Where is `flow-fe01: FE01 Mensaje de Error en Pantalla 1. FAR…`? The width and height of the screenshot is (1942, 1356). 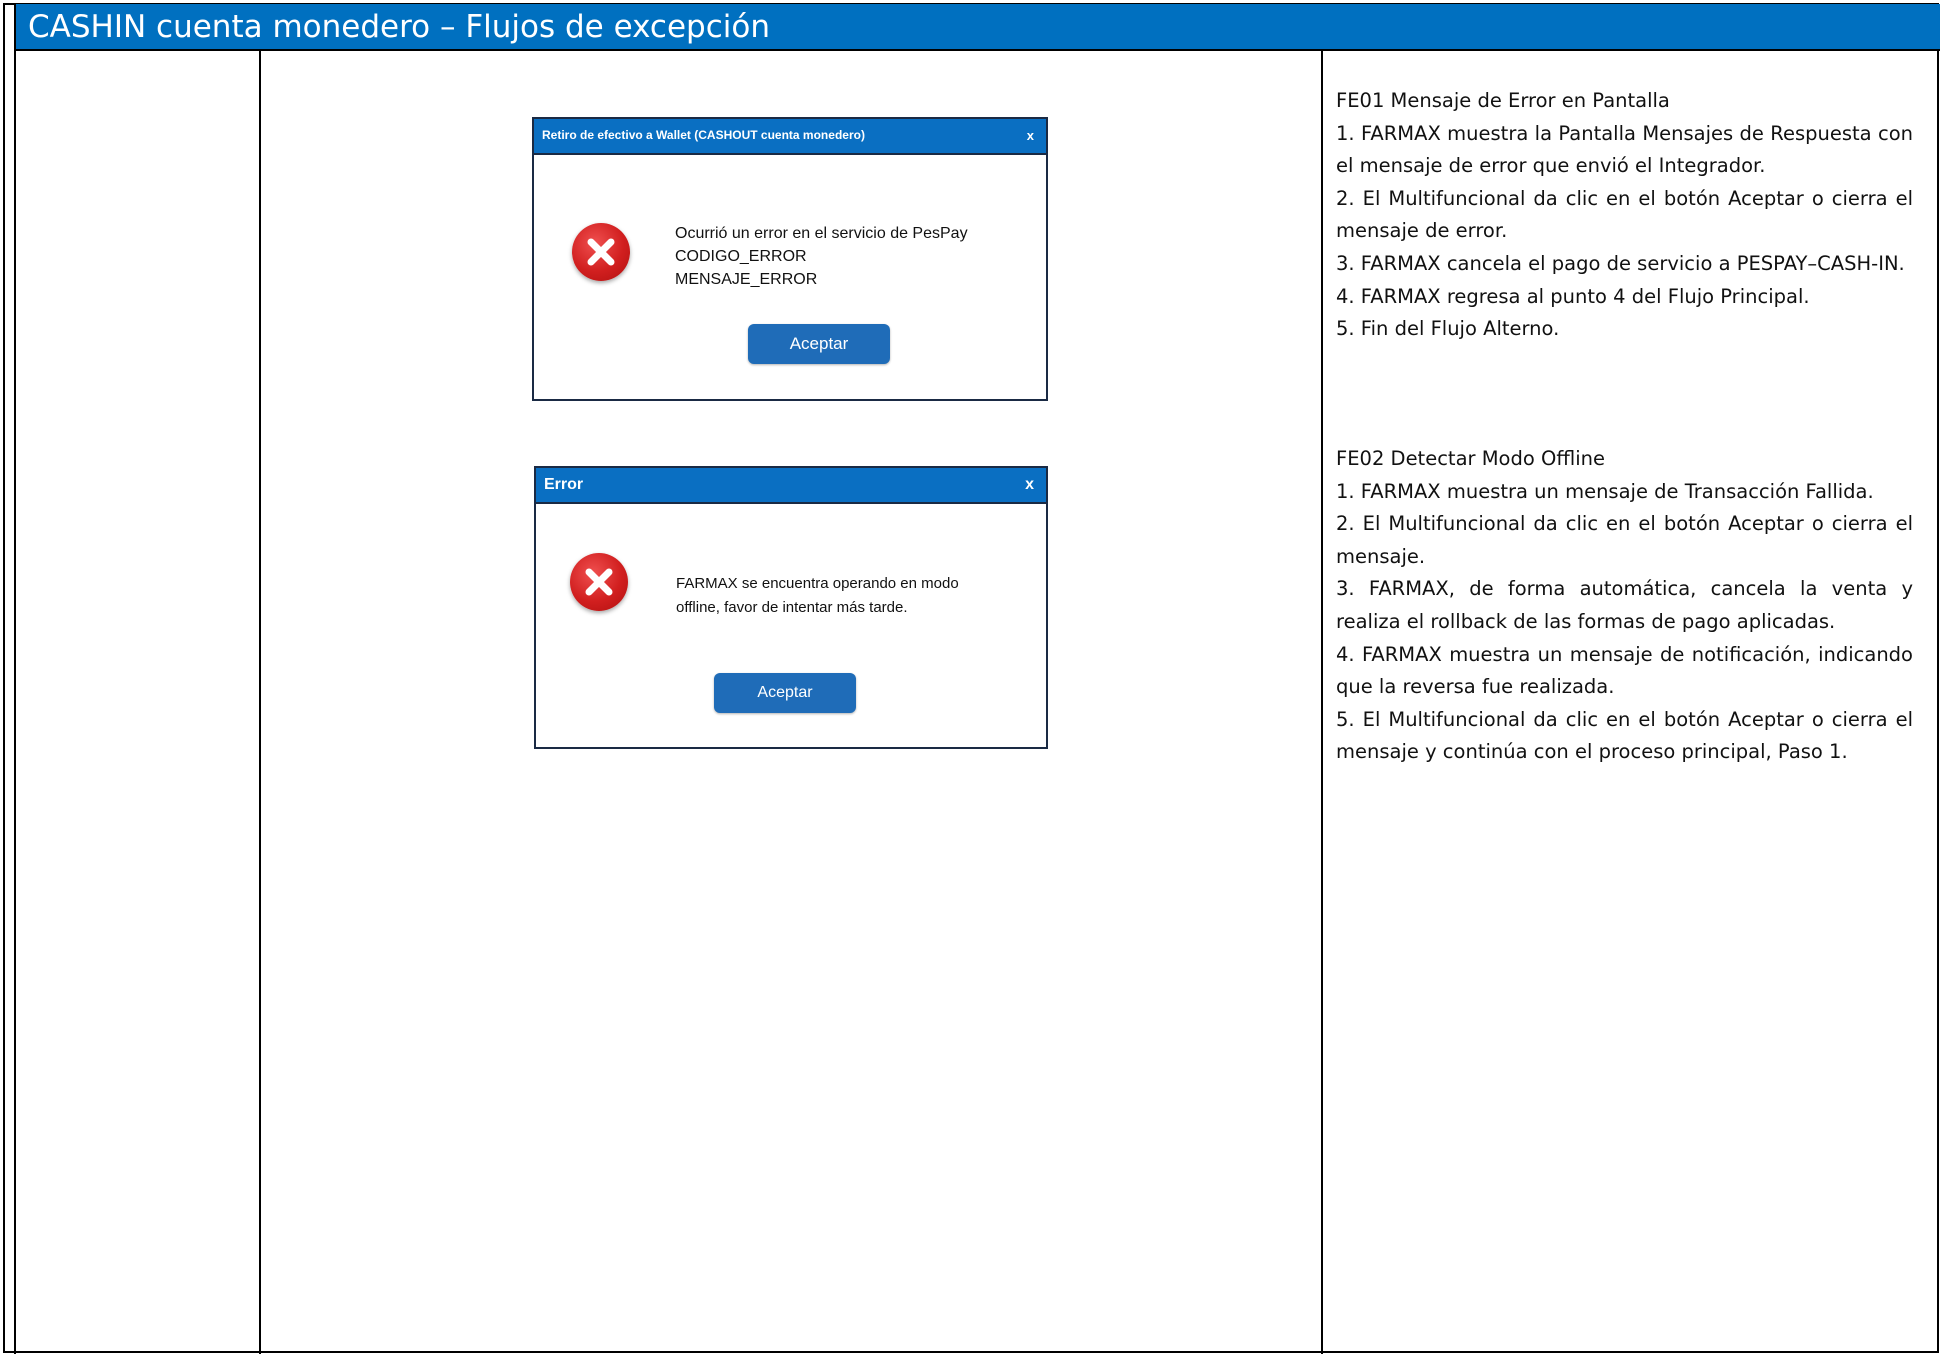
flow-fe01: FE01 Mensaje de Error en Pantalla 1. FAR… is located at coordinates (1624, 215).